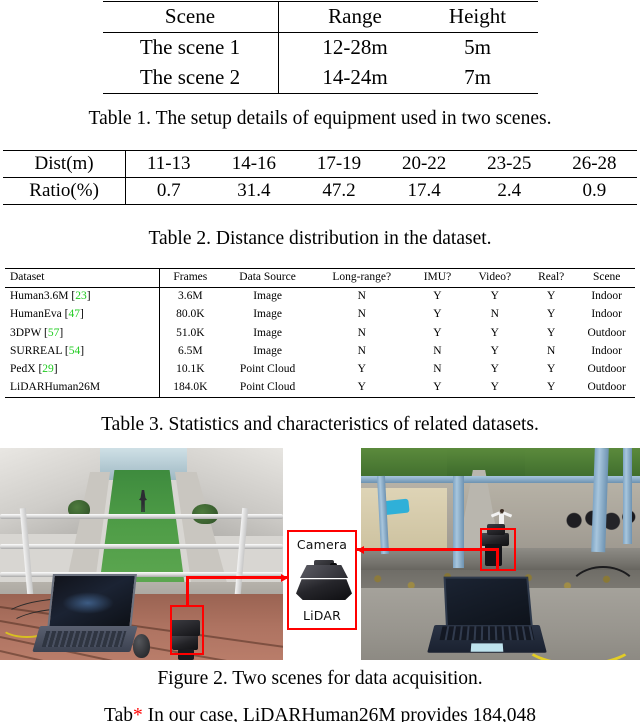 The height and width of the screenshot is (722, 640). I want to click on table-2-ratio-cell: 47.2, so click(339, 190).